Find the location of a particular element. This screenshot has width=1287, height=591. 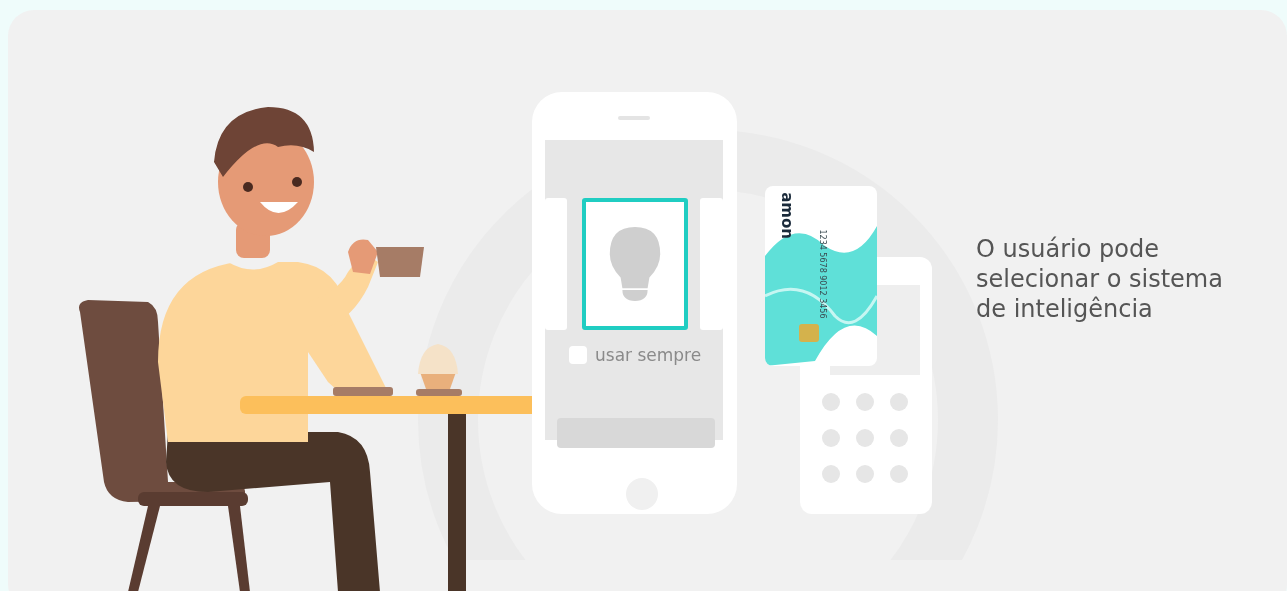

checkbox is located at coordinates (578, 355).